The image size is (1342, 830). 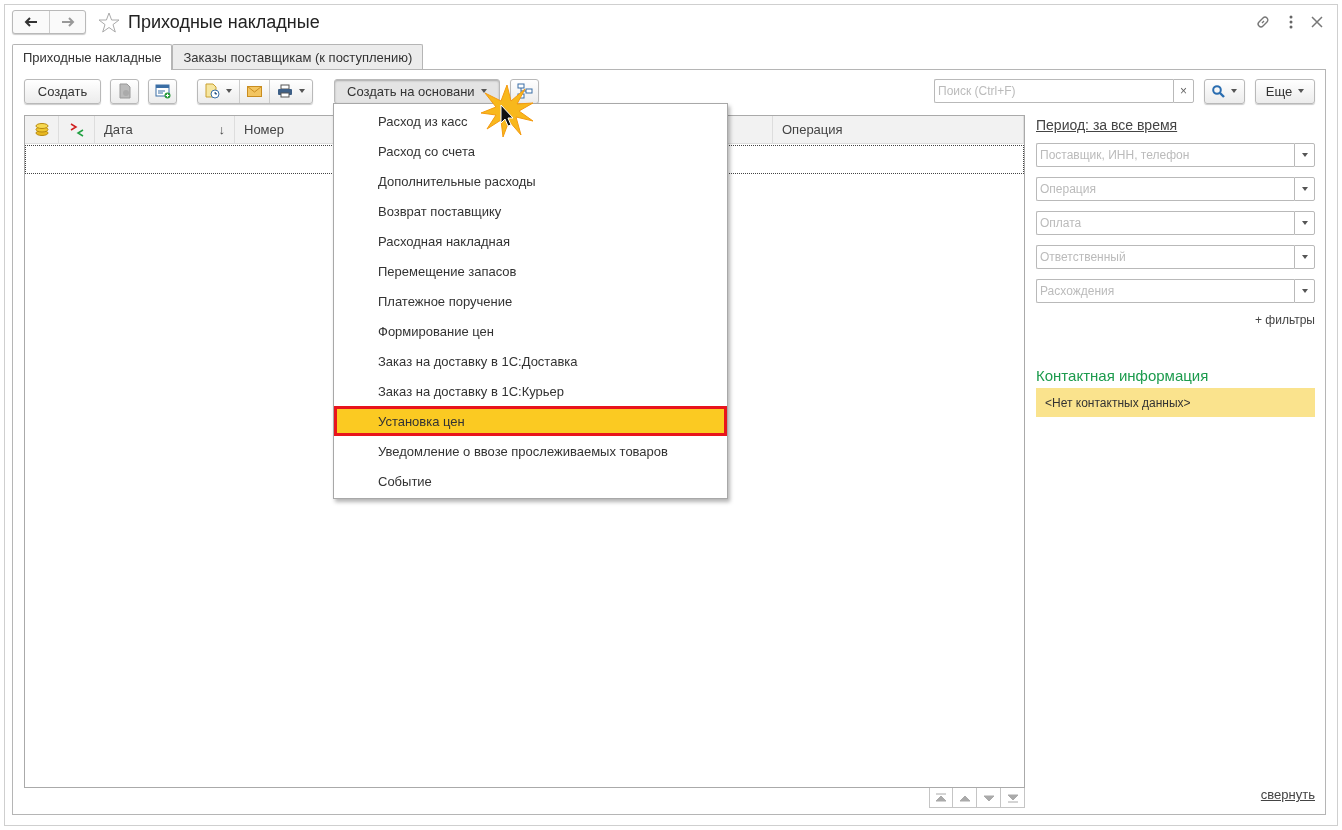 What do you see at coordinates (1165, 223) in the screenshot?
I see `filter-field: Оплата` at bounding box center [1165, 223].